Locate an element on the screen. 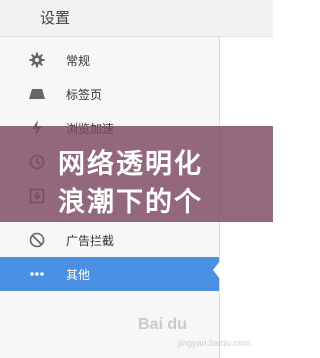 The width and height of the screenshot is (320, 358). sidebar-item-label: 其他 is located at coordinates (78, 275).